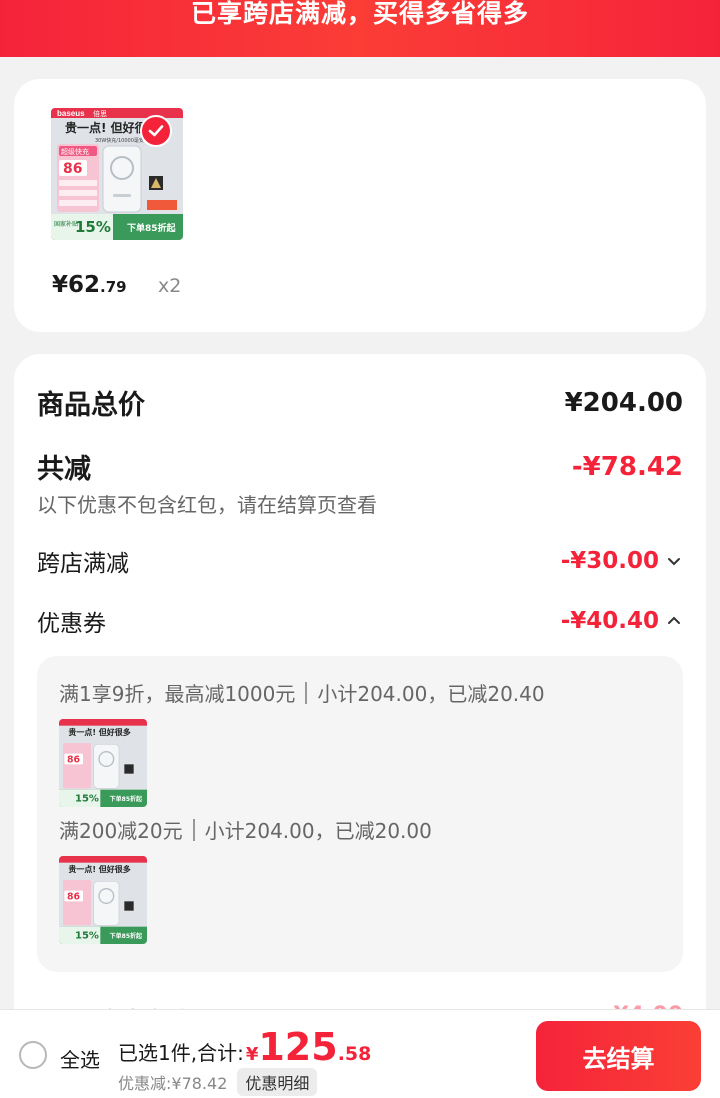 Image resolution: width=720 pixels, height=1098 pixels. I want to click on coupon-value: -¥40.40, so click(609, 621).